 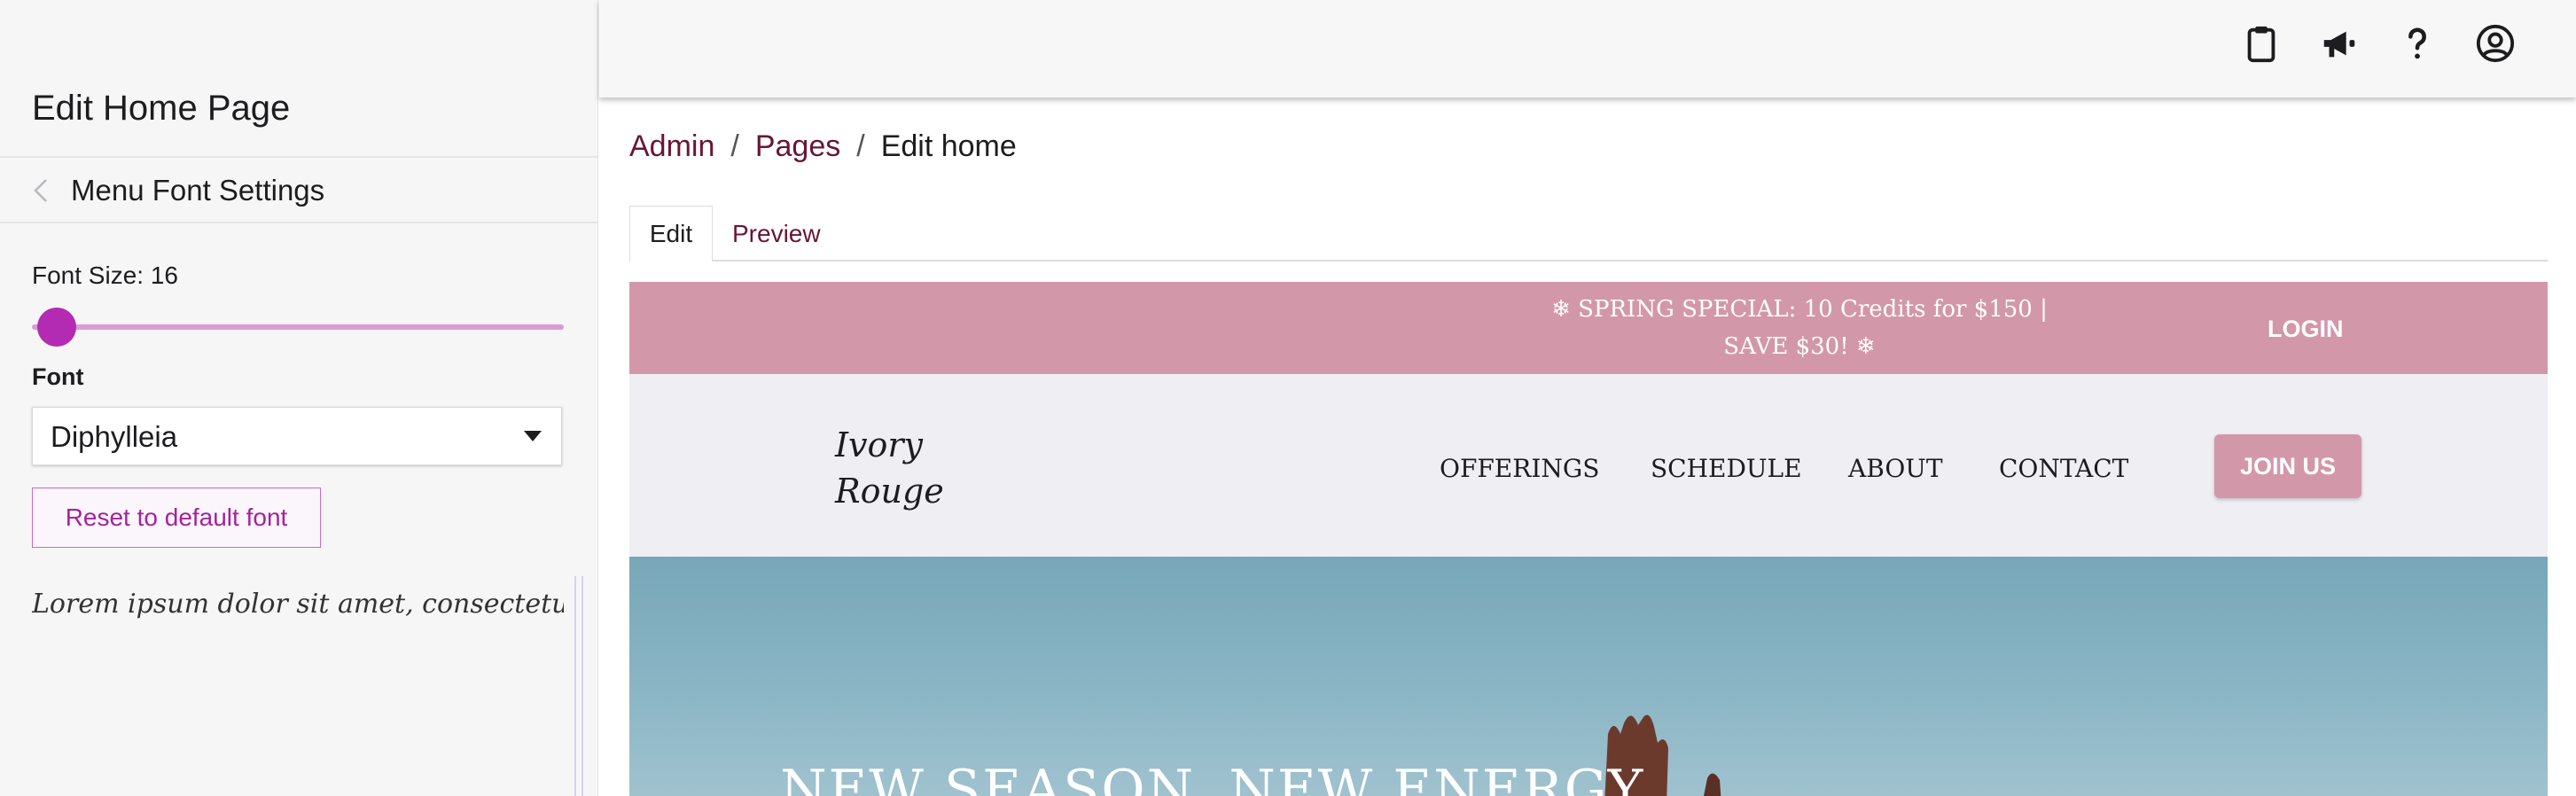 What do you see at coordinates (1895, 468) in the screenshot?
I see `nav-about: ABOUT` at bounding box center [1895, 468].